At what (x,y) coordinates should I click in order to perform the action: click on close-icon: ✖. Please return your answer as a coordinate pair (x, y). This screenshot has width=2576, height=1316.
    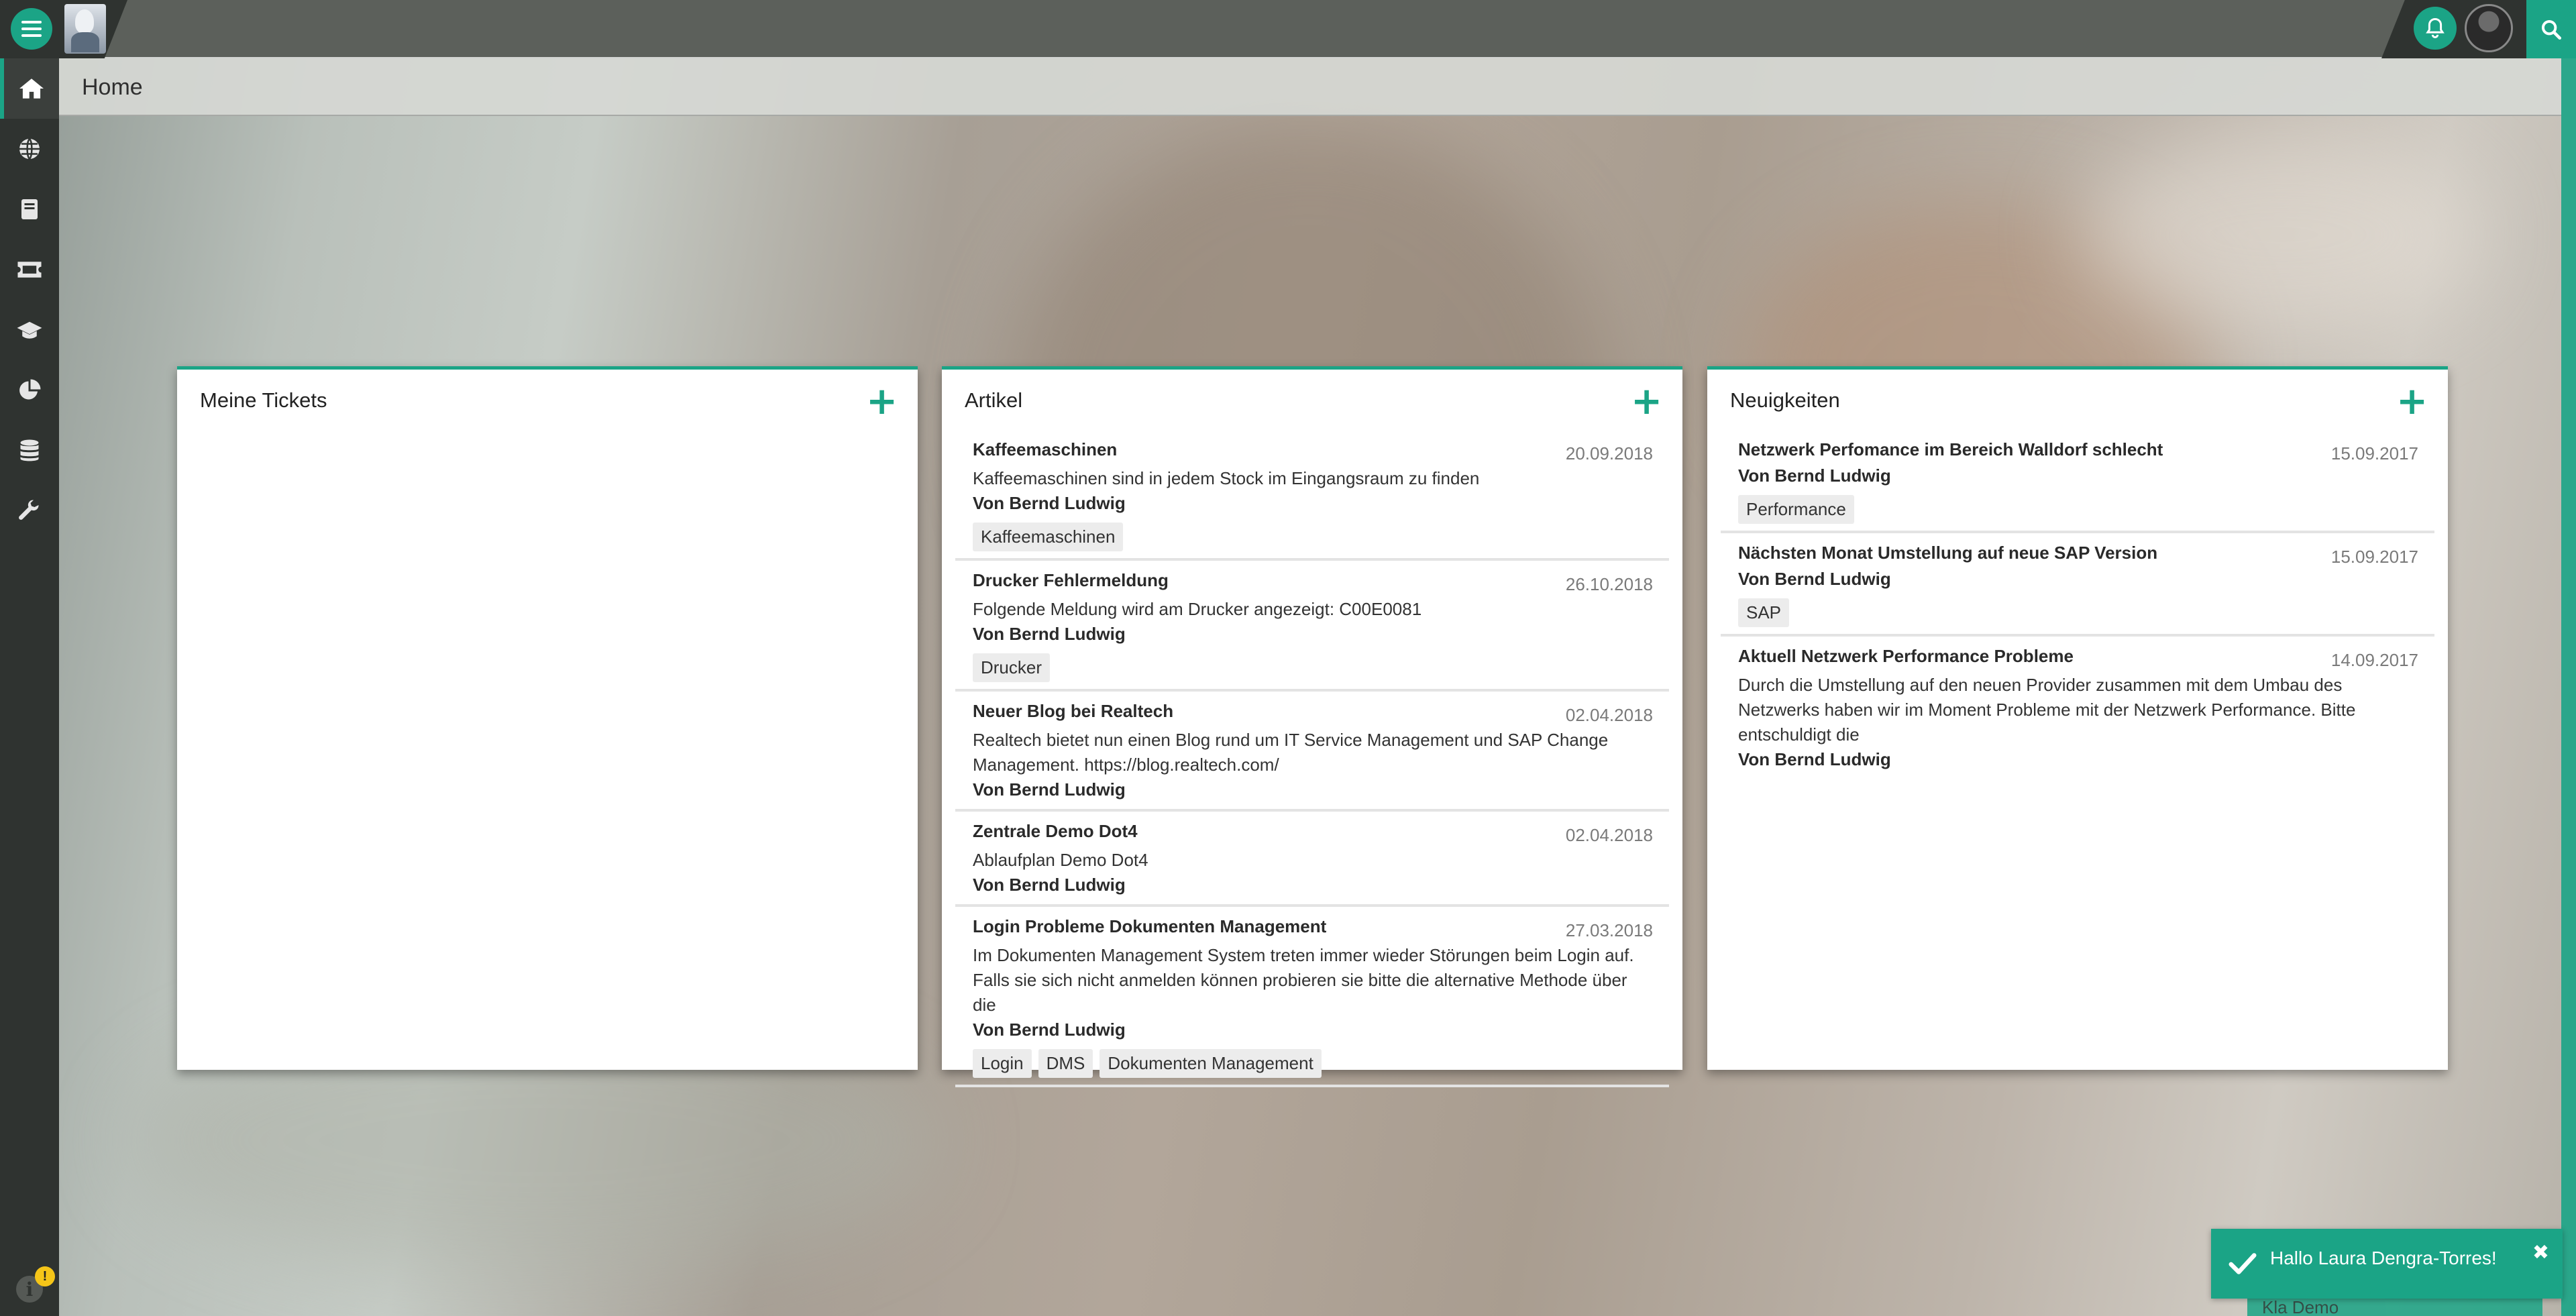
    Looking at the image, I should click on (2540, 1252).